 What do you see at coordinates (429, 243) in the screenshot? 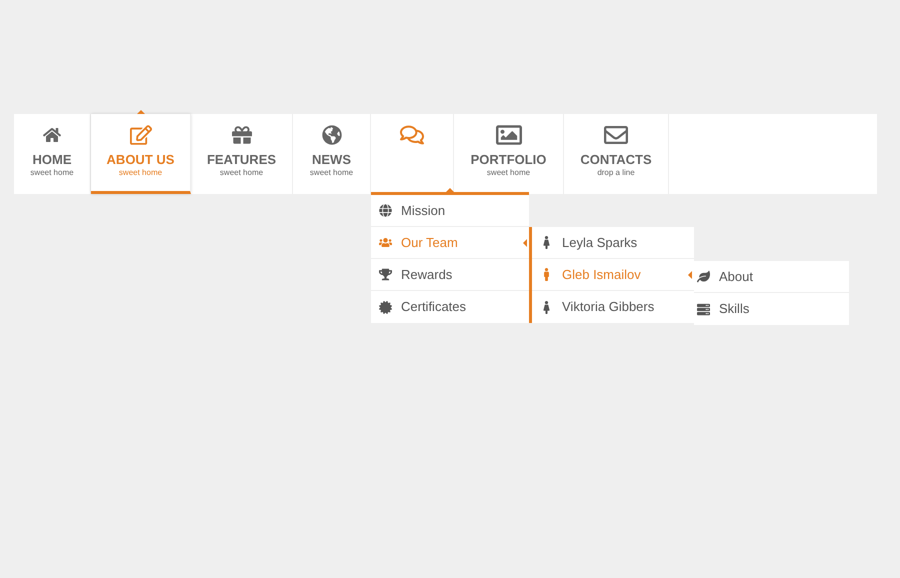
I see `menu-label: Our Team` at bounding box center [429, 243].